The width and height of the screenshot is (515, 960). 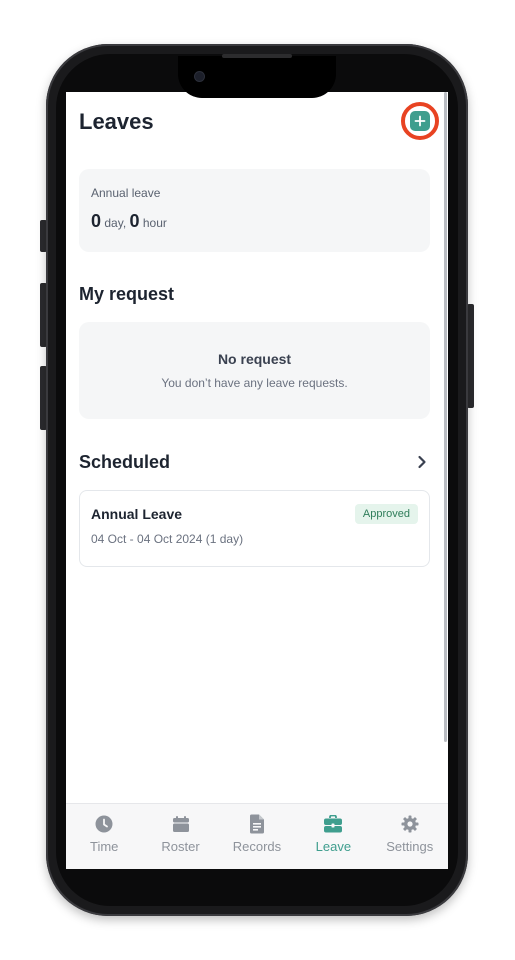 I want to click on tab-roster: Roster, so click(x=181, y=829).